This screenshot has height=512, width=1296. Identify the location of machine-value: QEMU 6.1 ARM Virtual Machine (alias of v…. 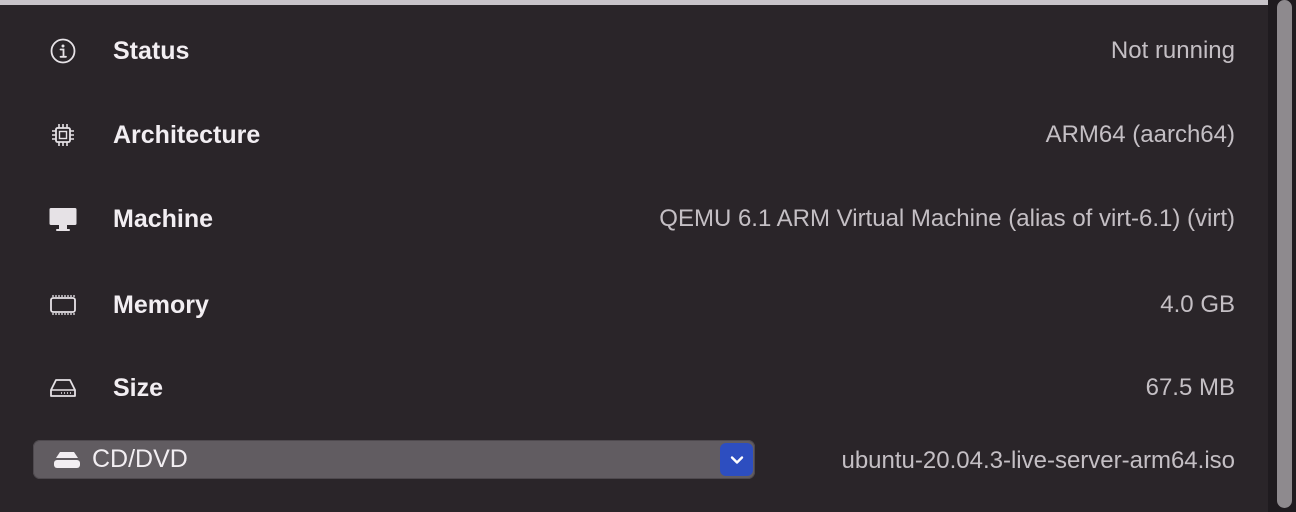
(947, 218).